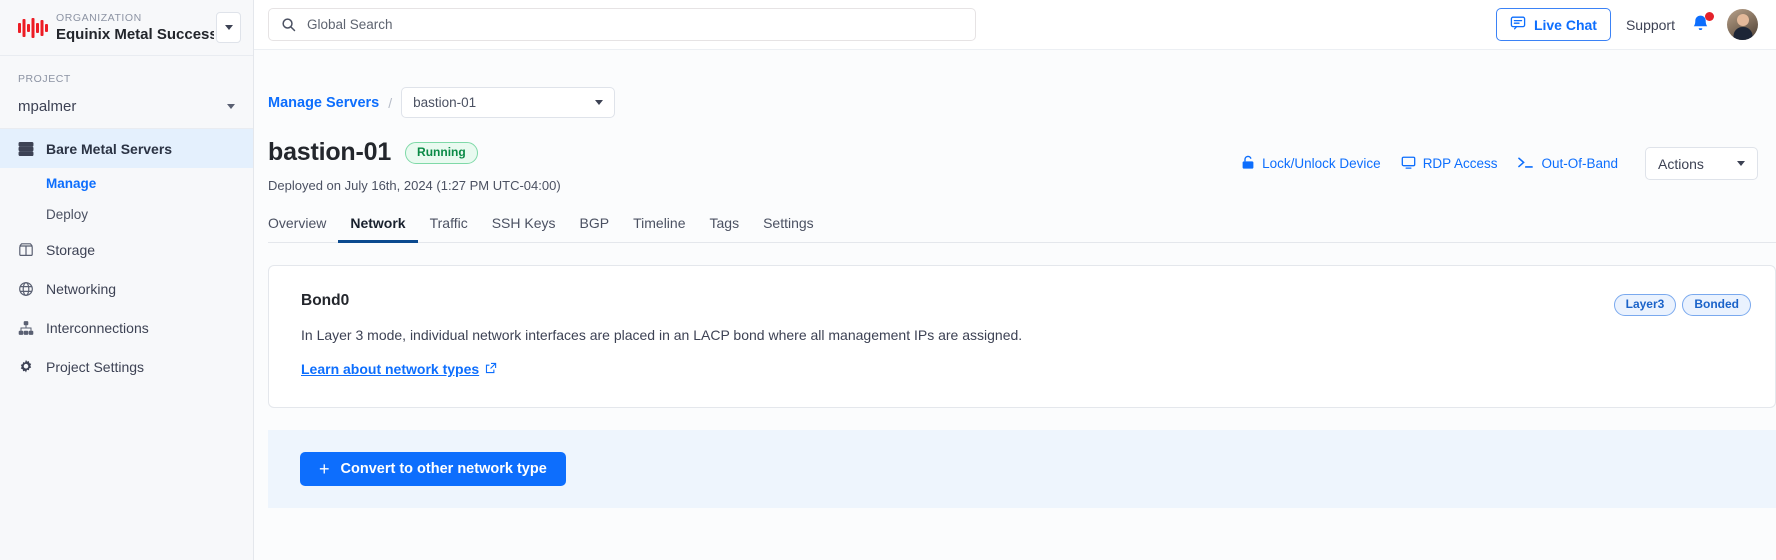  Describe the element at coordinates (297, 223) in the screenshot. I see `tab-label: Overview` at that location.